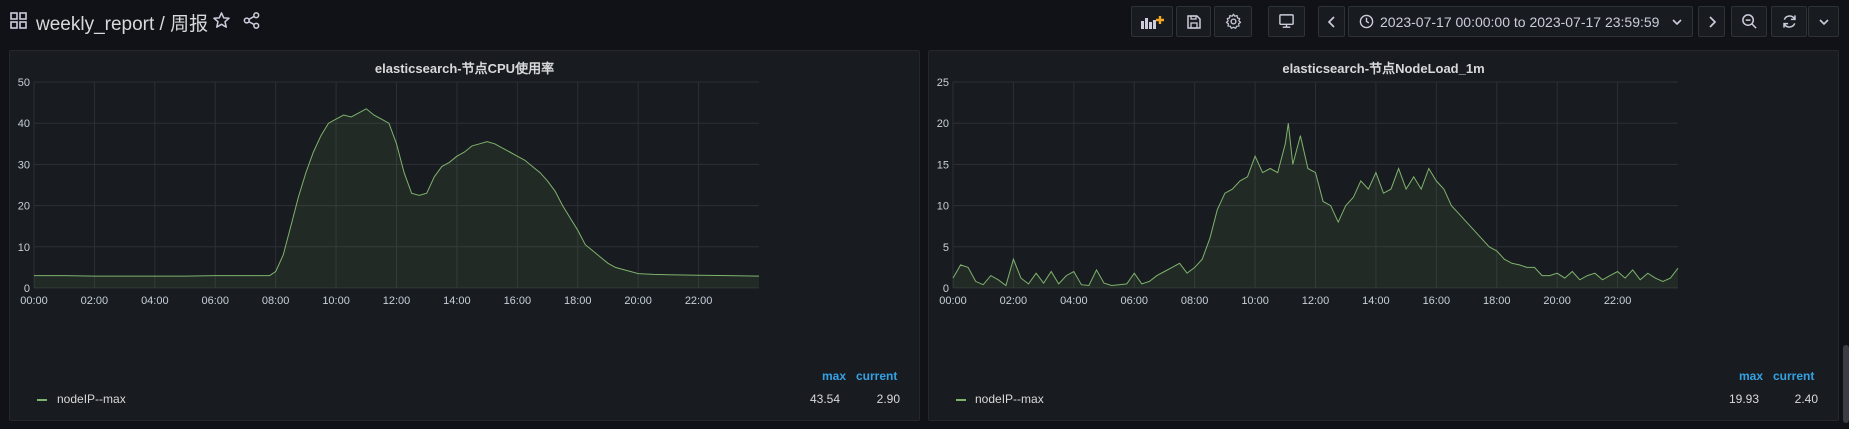  Describe the element at coordinates (221, 20) in the screenshot. I see `star-icon` at that location.